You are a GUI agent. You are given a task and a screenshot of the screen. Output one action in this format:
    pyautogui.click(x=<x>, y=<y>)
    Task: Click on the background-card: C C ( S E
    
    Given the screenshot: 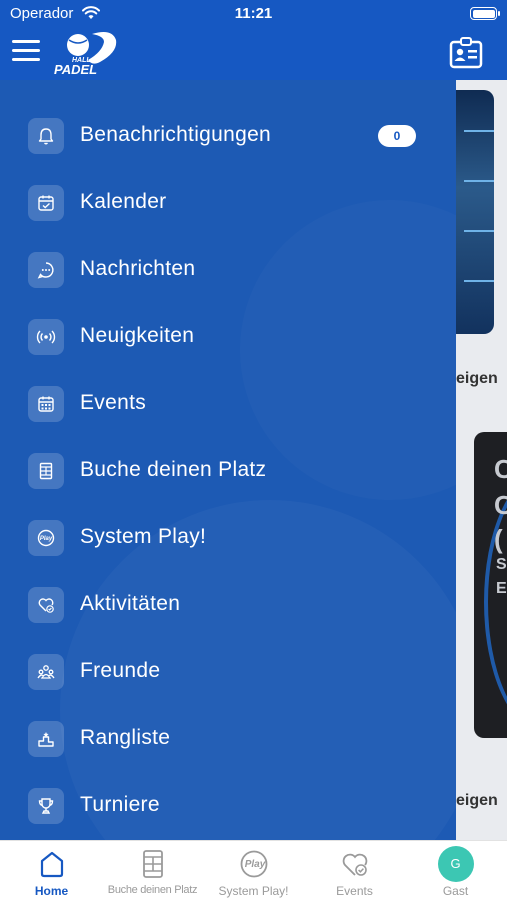 What is the action you would take?
    pyautogui.click(x=490, y=585)
    